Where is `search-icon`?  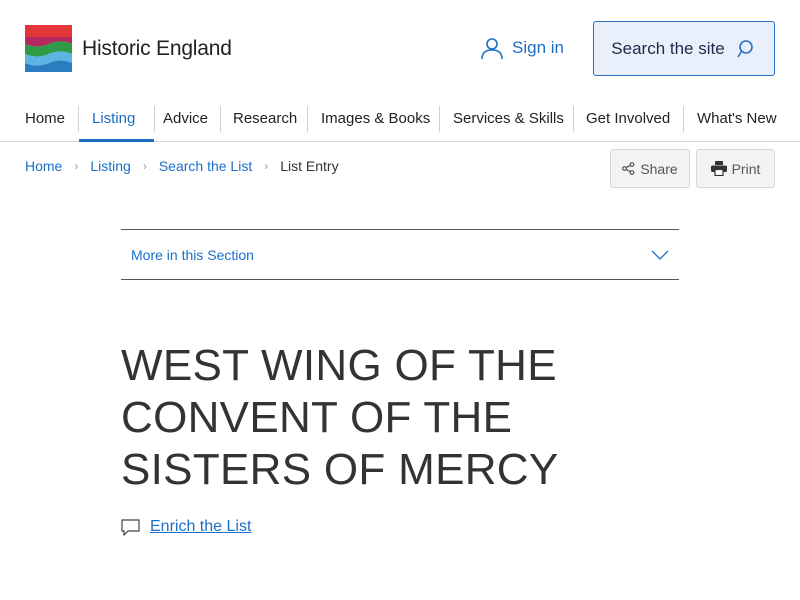
search-icon is located at coordinates (745, 48).